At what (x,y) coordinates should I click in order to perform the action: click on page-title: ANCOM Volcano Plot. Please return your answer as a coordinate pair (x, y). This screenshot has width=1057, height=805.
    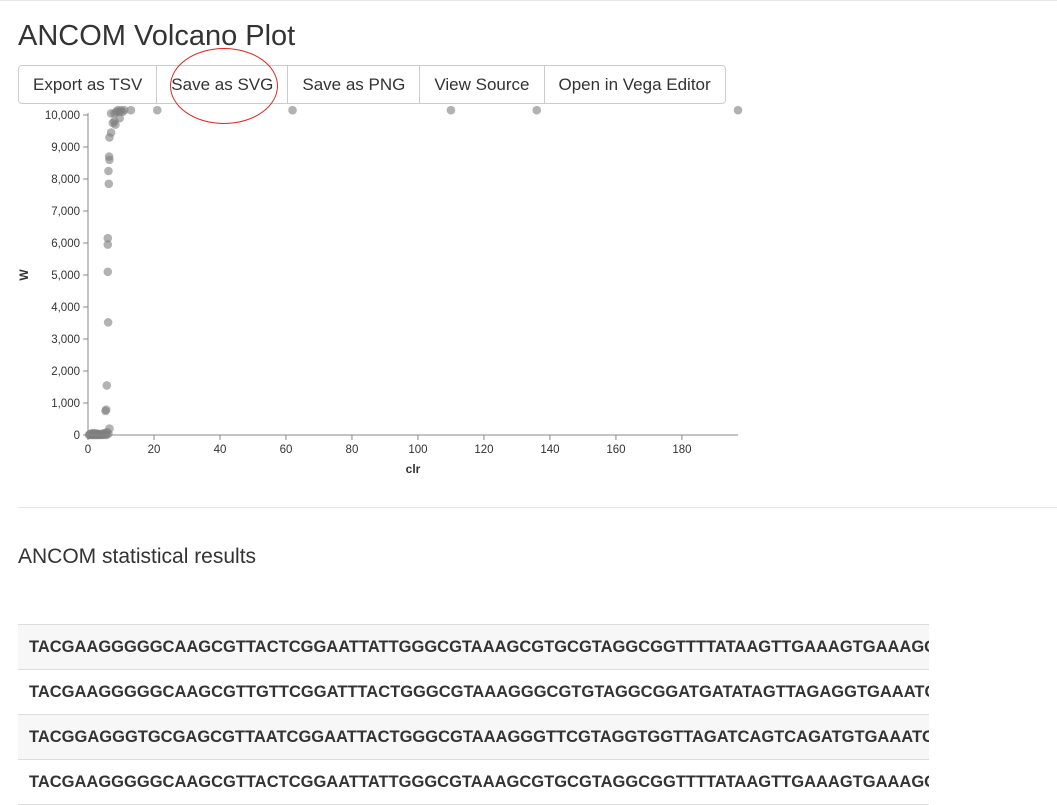
    Looking at the image, I should click on (157, 36).